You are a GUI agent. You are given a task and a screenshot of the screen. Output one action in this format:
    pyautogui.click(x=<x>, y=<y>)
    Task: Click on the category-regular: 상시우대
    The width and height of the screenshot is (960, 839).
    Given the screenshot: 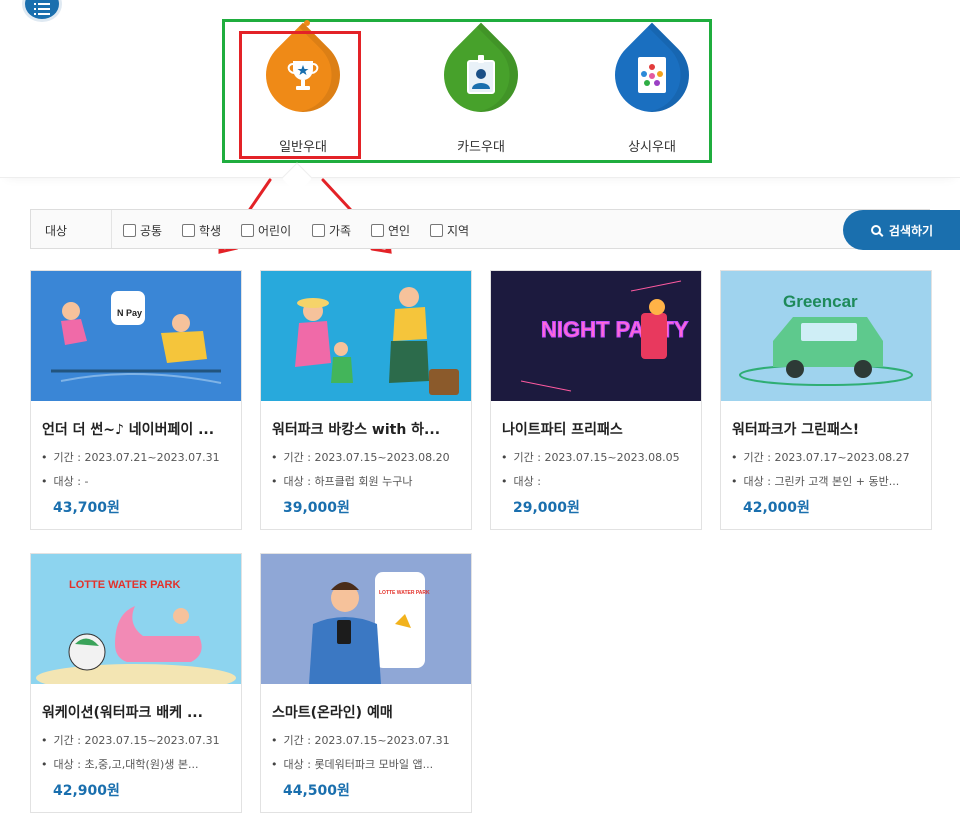 What is the action you would take?
    pyautogui.click(x=652, y=89)
    